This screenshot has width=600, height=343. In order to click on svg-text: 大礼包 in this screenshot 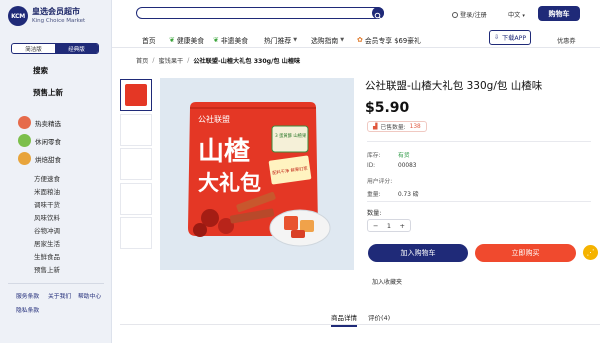, I will do `click(229, 183)`.